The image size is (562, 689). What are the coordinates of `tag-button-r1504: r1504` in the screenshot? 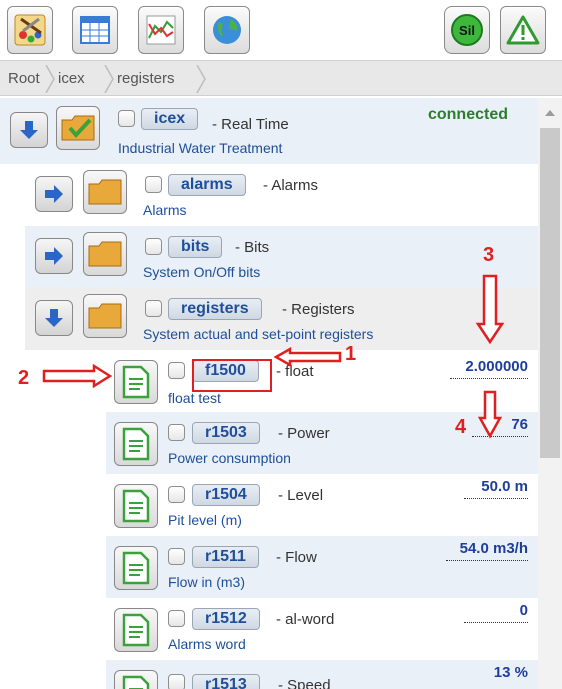 It's located at (226, 495).